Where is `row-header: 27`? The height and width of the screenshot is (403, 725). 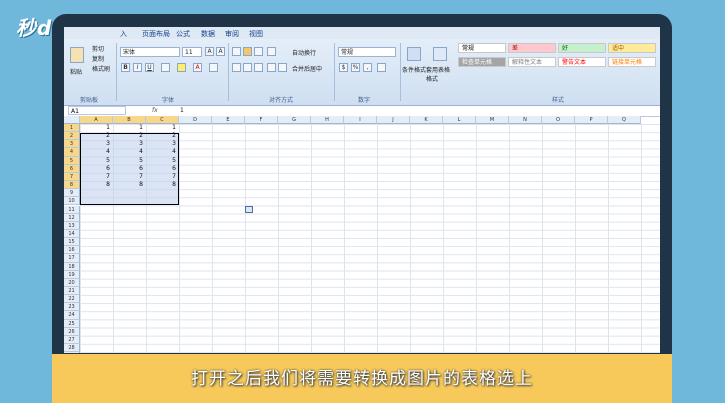
row-header: 27 is located at coordinates (72, 340).